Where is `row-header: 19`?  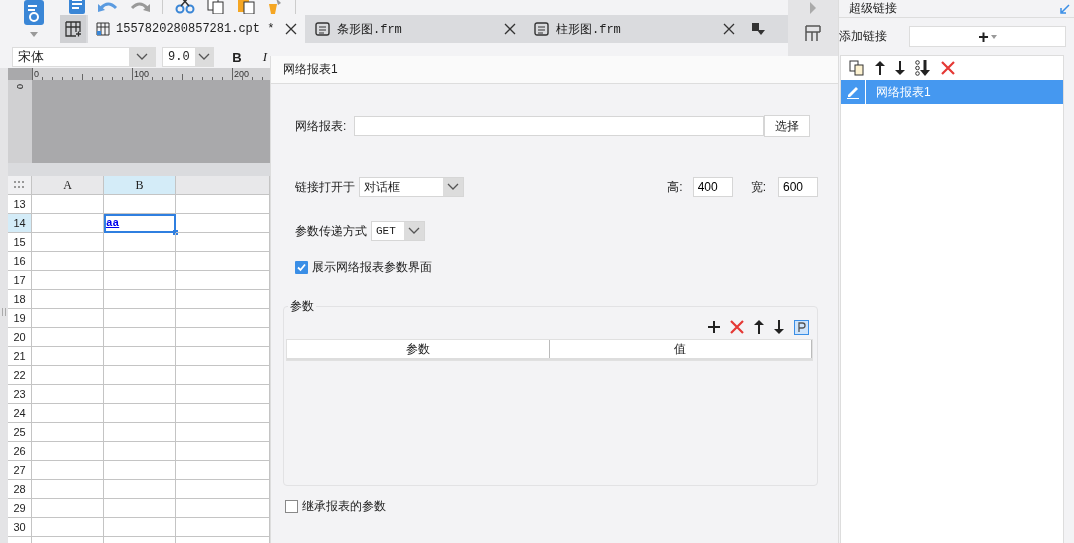 row-header: 19 is located at coordinates (20, 318).